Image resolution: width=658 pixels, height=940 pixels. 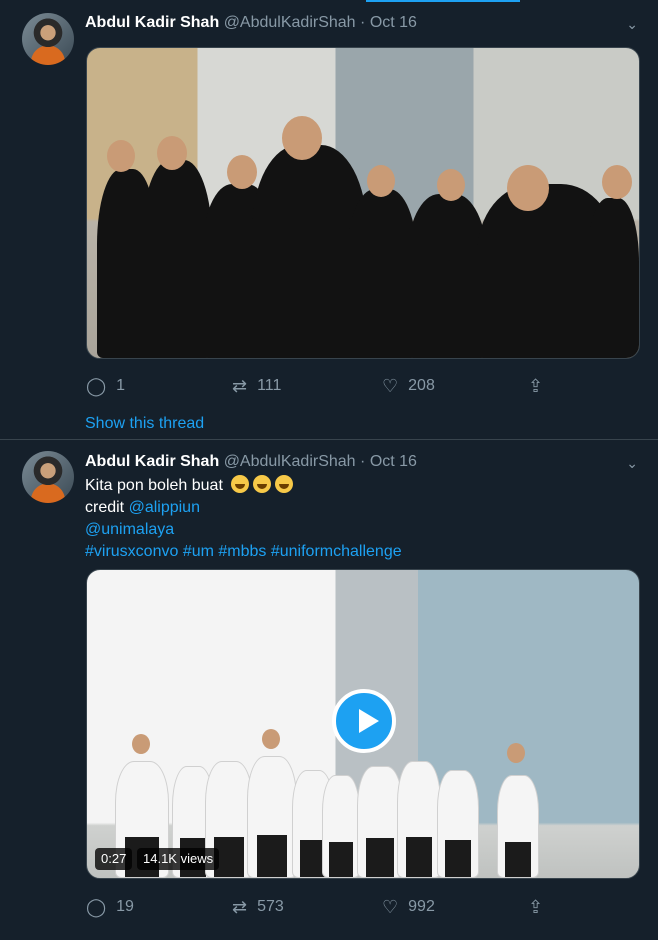 I want to click on like-button: ♡ 208, so click(x=408, y=386).